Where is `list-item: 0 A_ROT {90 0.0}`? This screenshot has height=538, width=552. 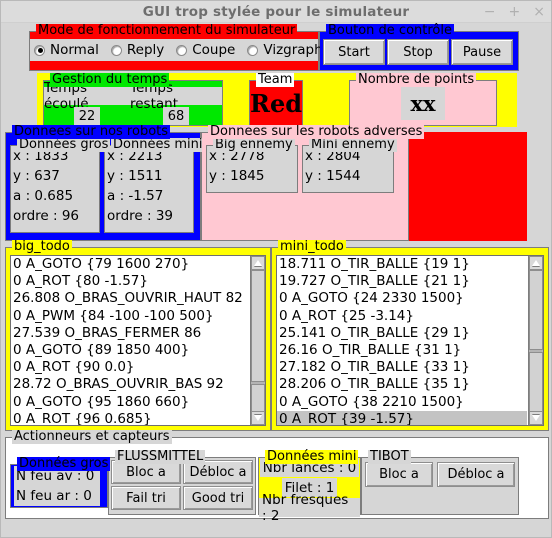 list-item: 0 A_ROT {90 0.0} is located at coordinates (130, 367).